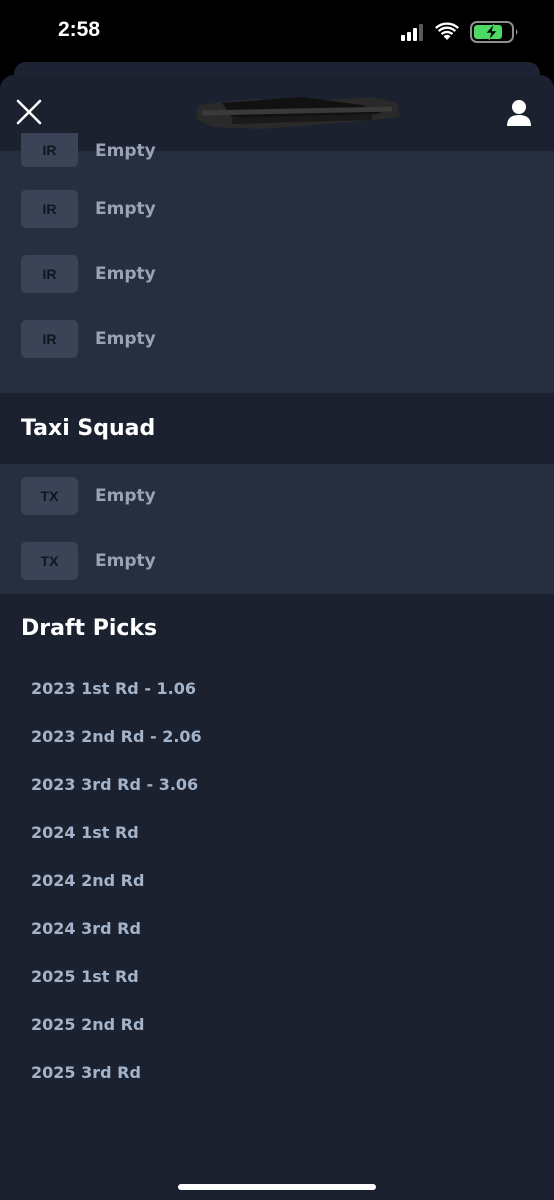  What do you see at coordinates (277, 833) in the screenshot?
I see `draft-pick-item: 2024 1st Rd` at bounding box center [277, 833].